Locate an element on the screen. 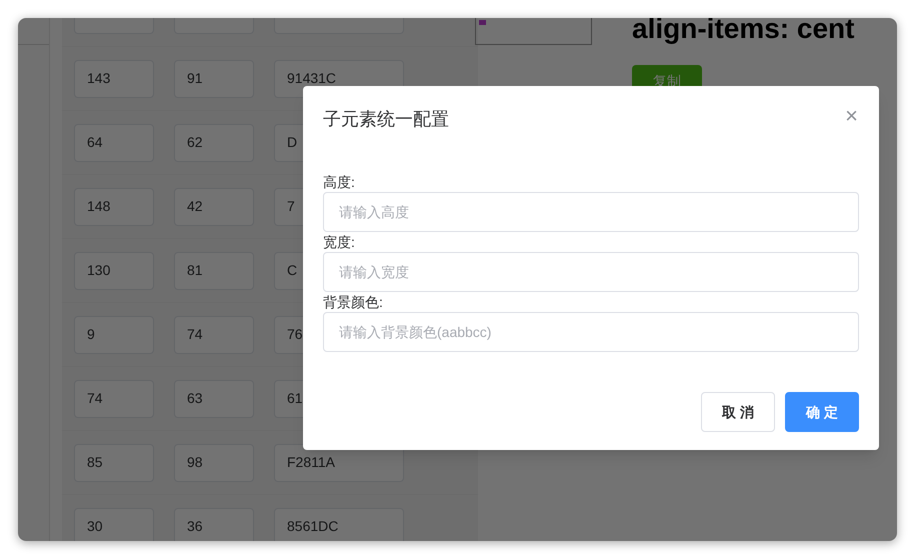 The width and height of the screenshot is (915, 559). value-field: 63 is located at coordinates (214, 399).